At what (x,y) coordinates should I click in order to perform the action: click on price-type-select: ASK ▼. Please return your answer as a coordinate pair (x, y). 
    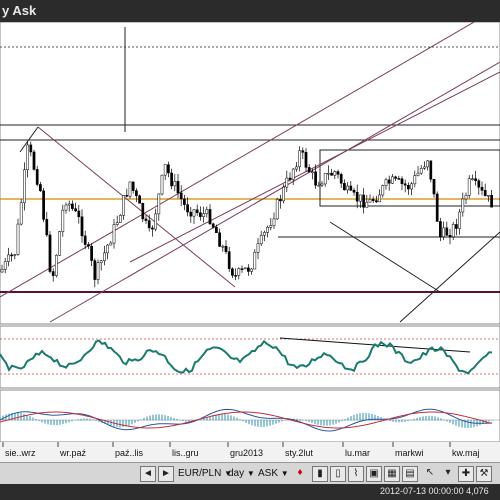
    Looking at the image, I should click on (273, 474).